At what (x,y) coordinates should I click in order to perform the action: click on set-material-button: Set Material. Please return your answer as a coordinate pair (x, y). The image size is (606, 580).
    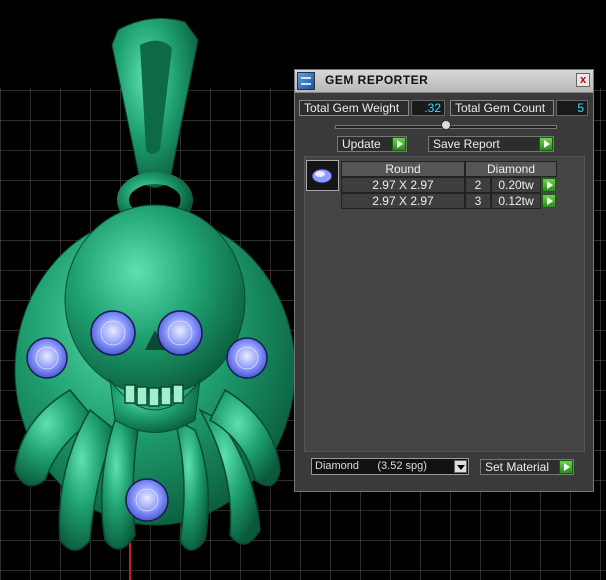
    Looking at the image, I should click on (527, 467).